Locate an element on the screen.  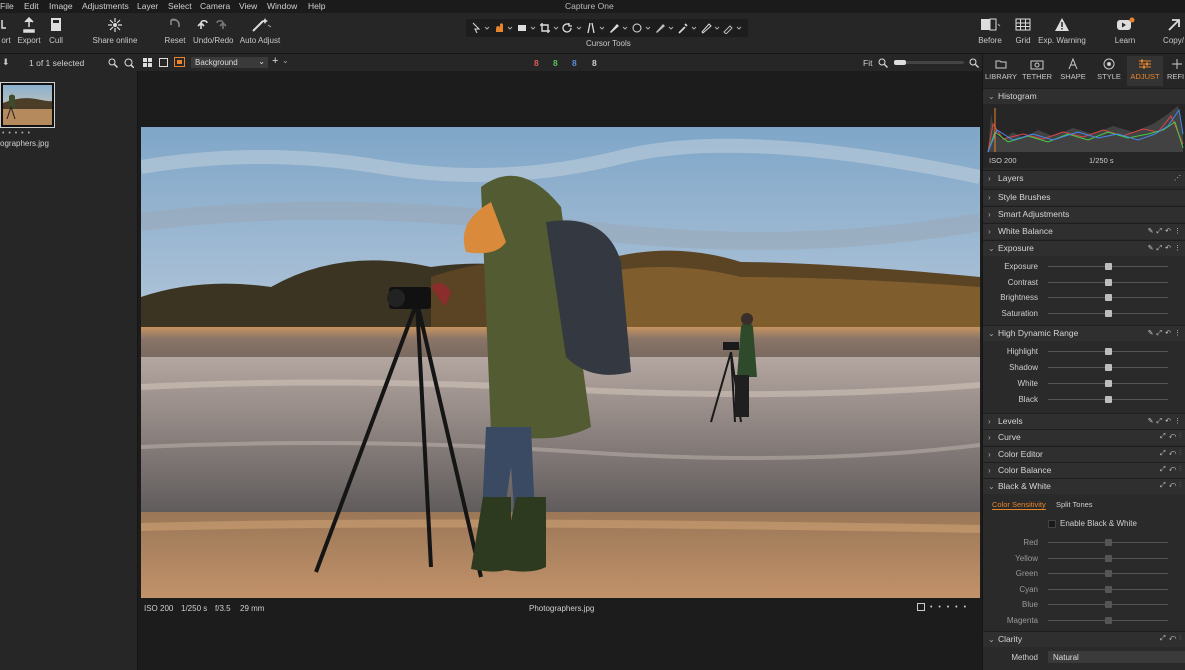
add-layer-chevron-icon: ⌄ is located at coordinates (285, 60).